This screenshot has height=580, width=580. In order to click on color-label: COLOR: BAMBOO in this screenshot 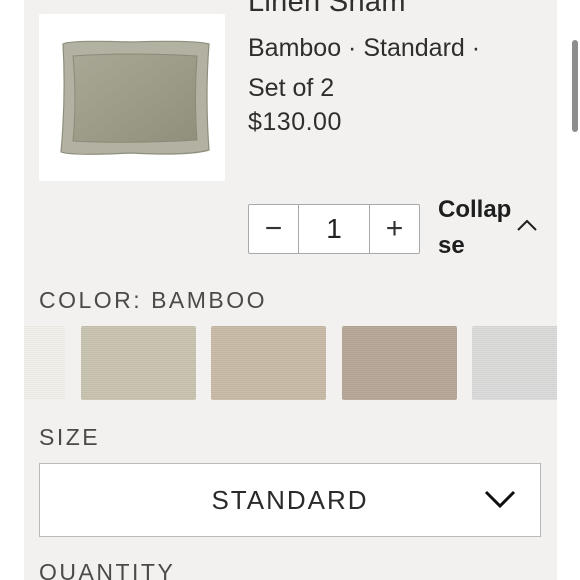, I will do `click(153, 300)`.